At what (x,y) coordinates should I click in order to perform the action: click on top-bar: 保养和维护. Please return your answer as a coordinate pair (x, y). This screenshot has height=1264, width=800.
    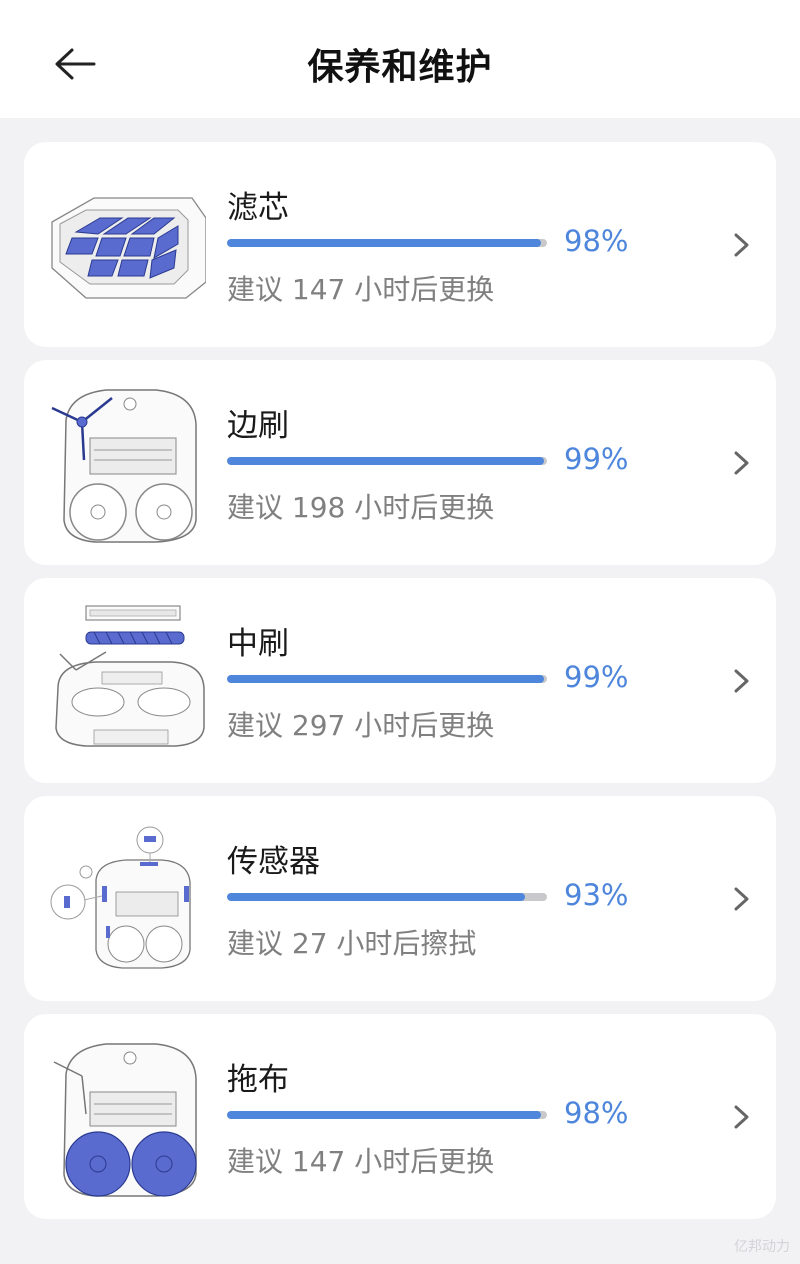
    Looking at the image, I should click on (400, 59).